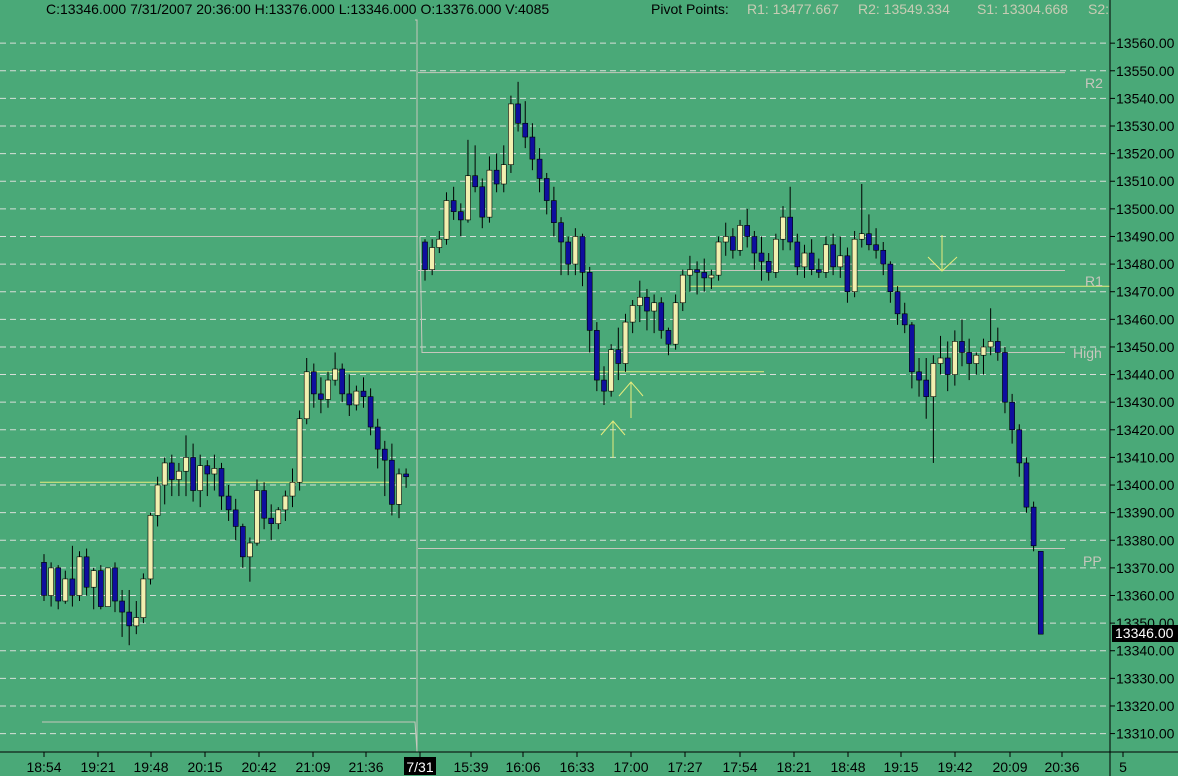  What do you see at coordinates (1094, 83) in the screenshot?
I see `pivot-label-r2: R2` at bounding box center [1094, 83].